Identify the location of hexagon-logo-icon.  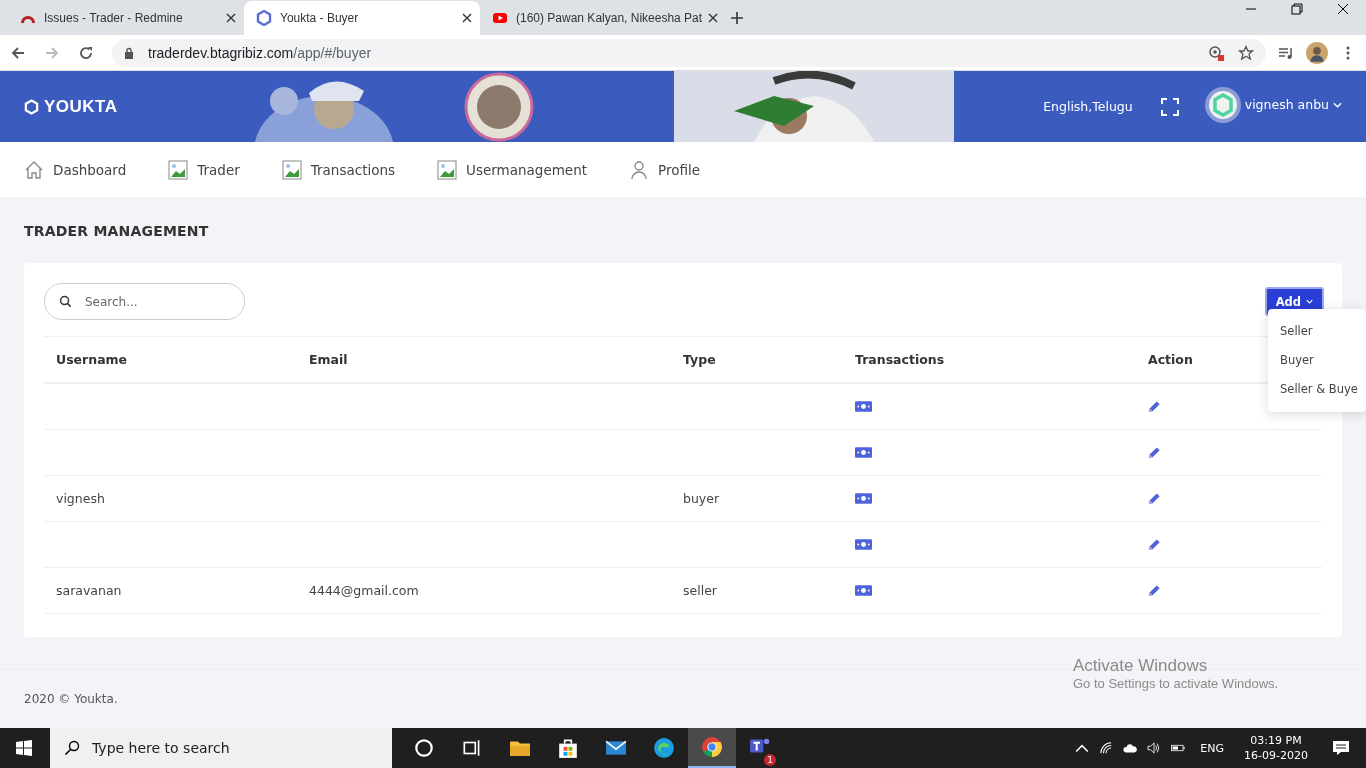
(31, 106).